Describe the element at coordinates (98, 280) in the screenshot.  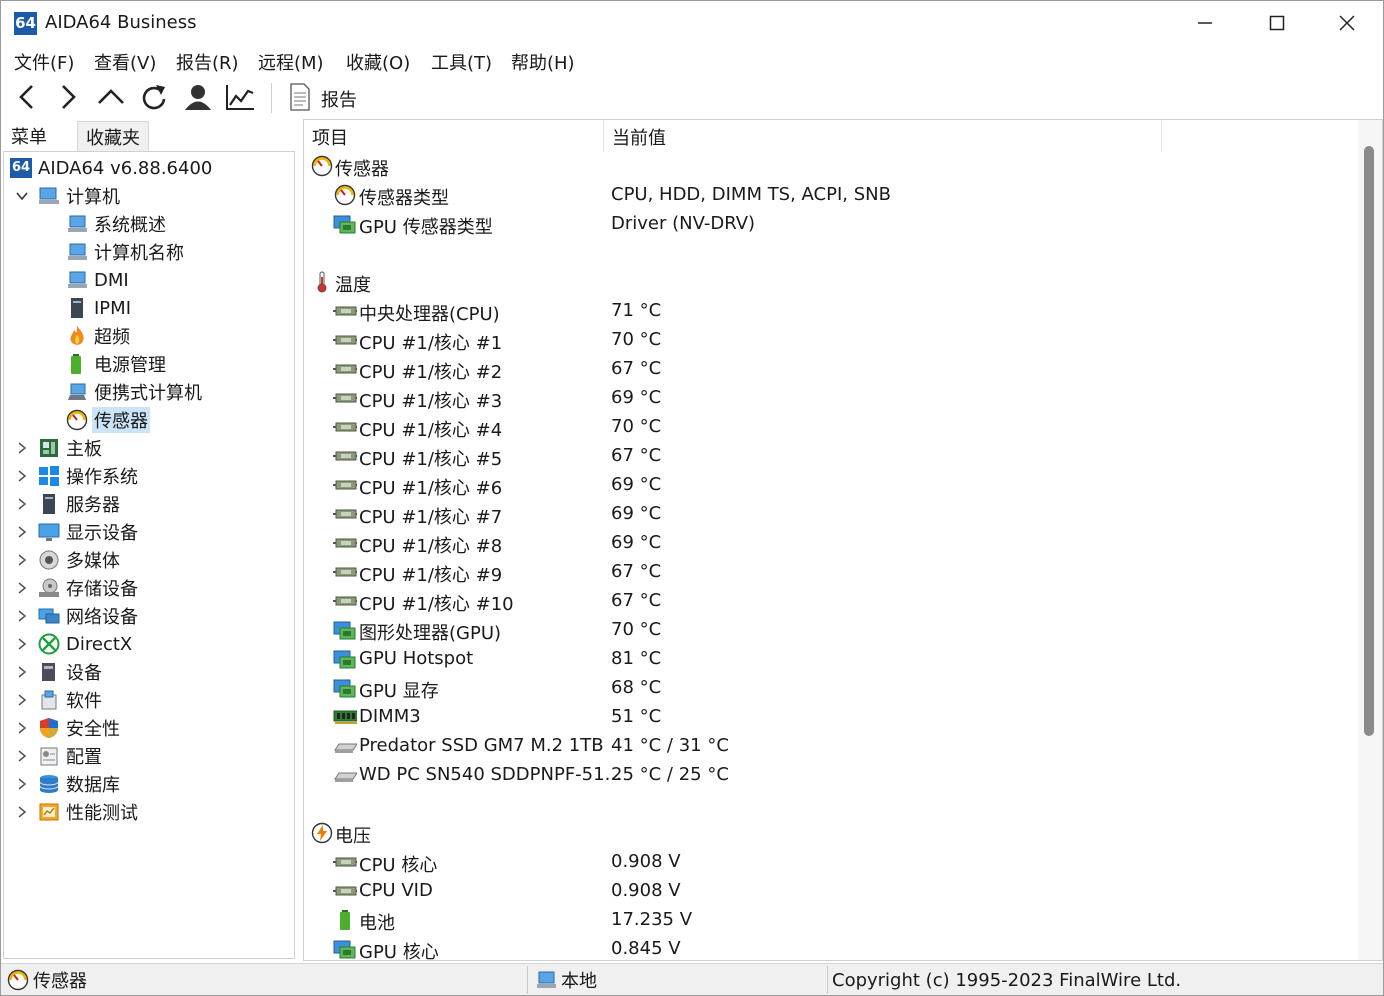
I see `tree-item-dmi: DMI` at that location.